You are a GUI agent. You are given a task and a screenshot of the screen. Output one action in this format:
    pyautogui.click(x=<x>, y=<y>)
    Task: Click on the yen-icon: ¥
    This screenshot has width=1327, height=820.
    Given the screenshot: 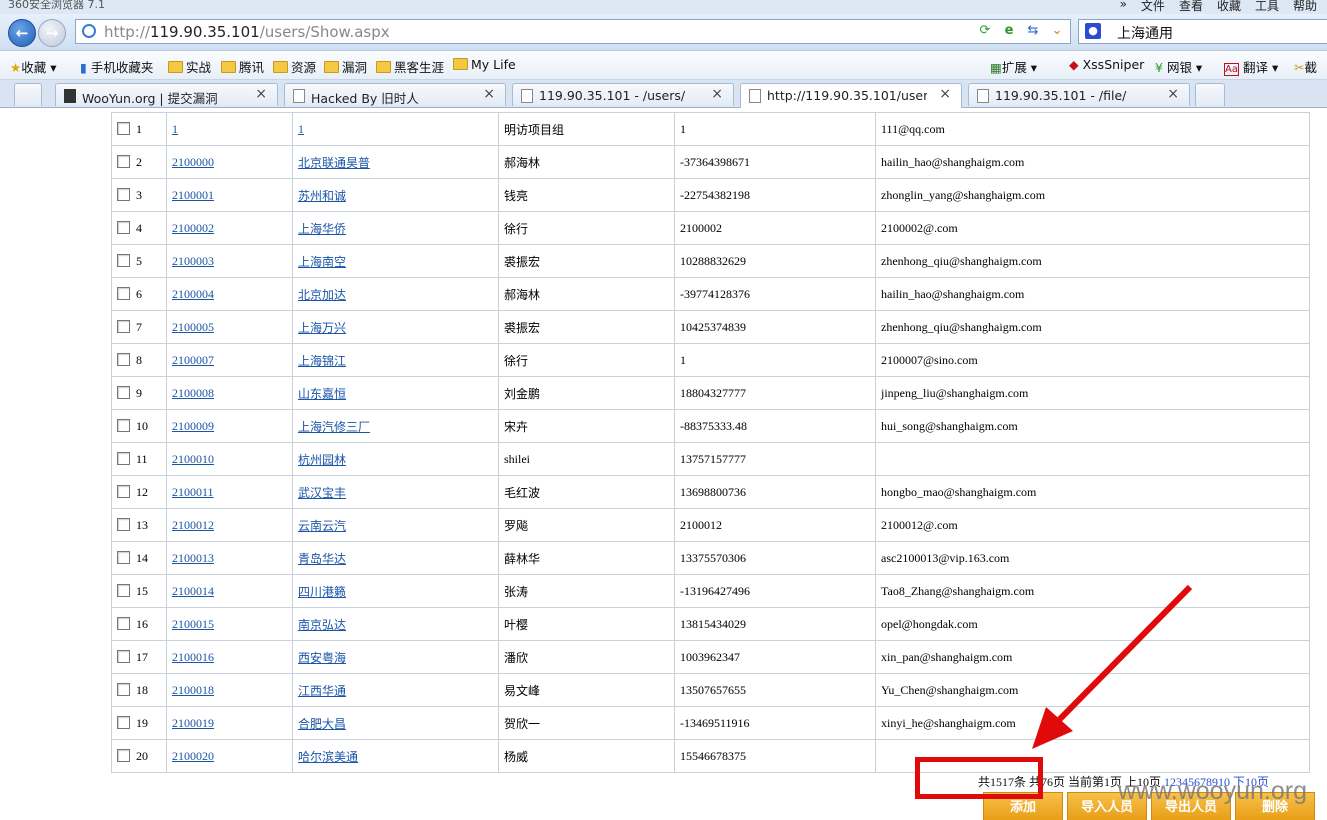 What is the action you would take?
    pyautogui.click(x=1159, y=67)
    